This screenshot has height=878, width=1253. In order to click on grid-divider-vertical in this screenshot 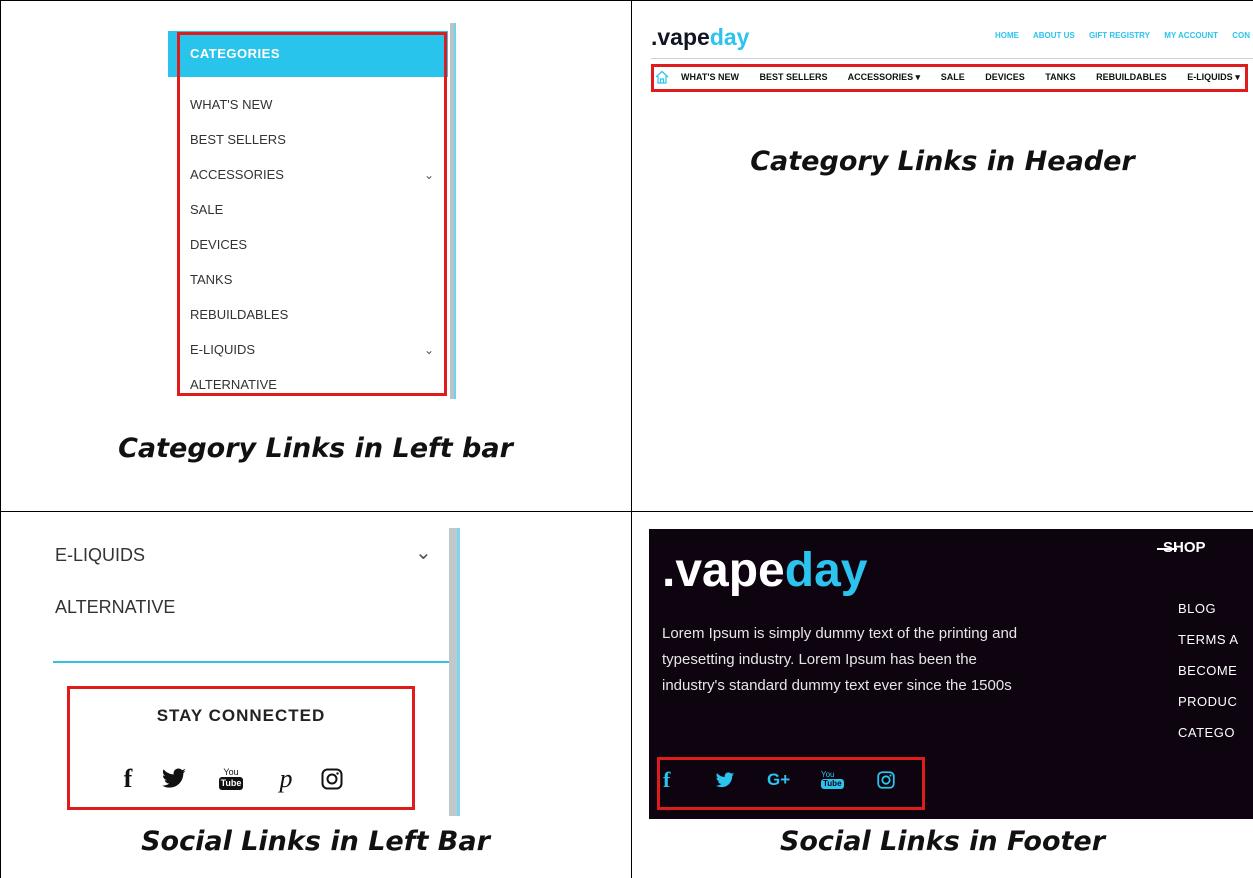, I will do `click(631, 439)`.